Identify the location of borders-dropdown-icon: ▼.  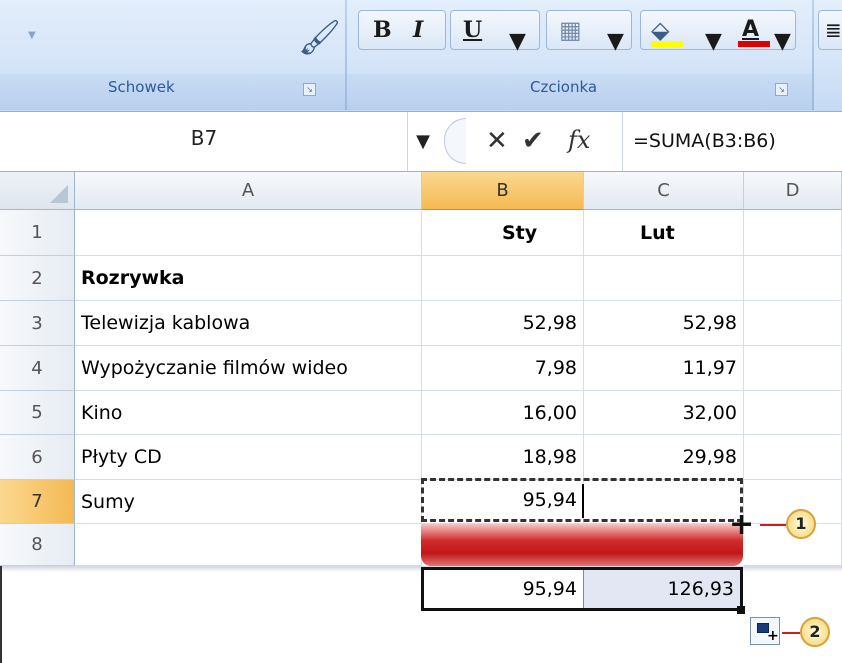
(615, 42).